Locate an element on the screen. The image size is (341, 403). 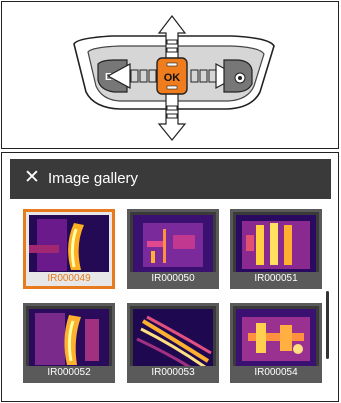
gallery-item-label: IR000050 is located at coordinates (173, 279).